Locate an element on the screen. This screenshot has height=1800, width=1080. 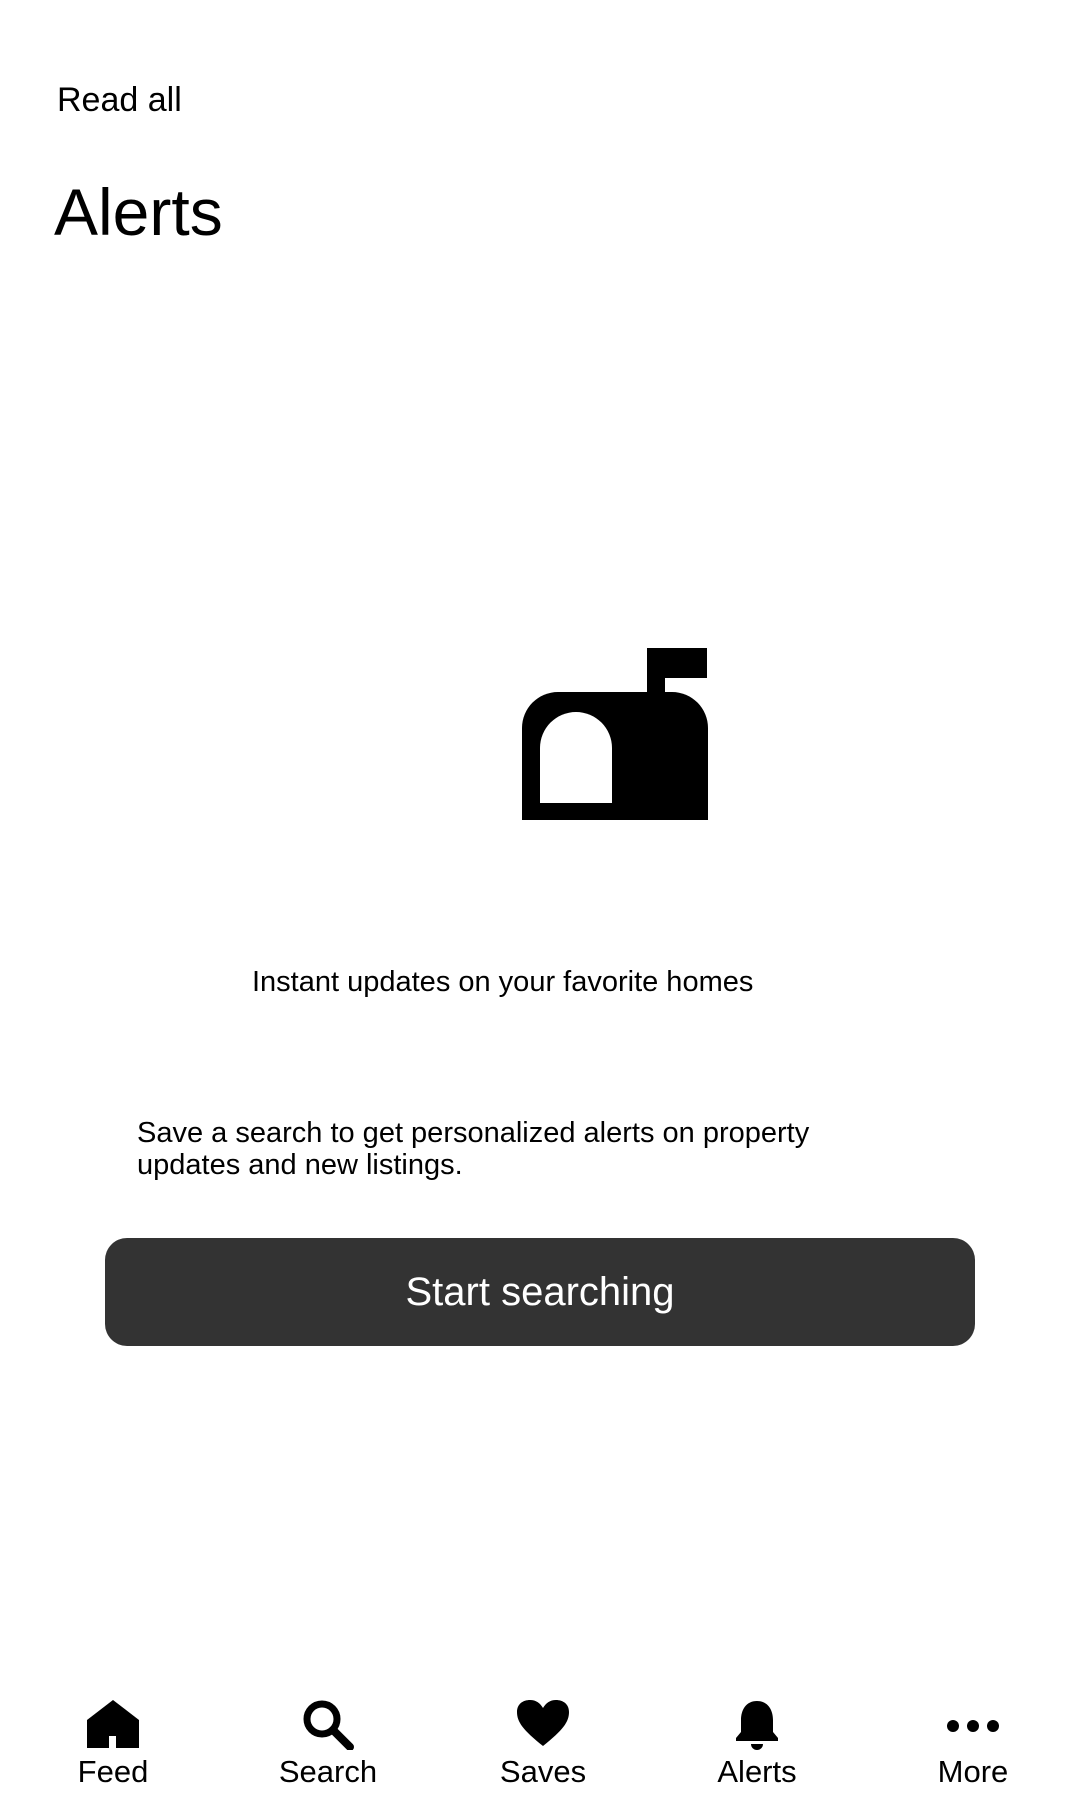
tab-feed: Feed is located at coordinates (113, 1745).